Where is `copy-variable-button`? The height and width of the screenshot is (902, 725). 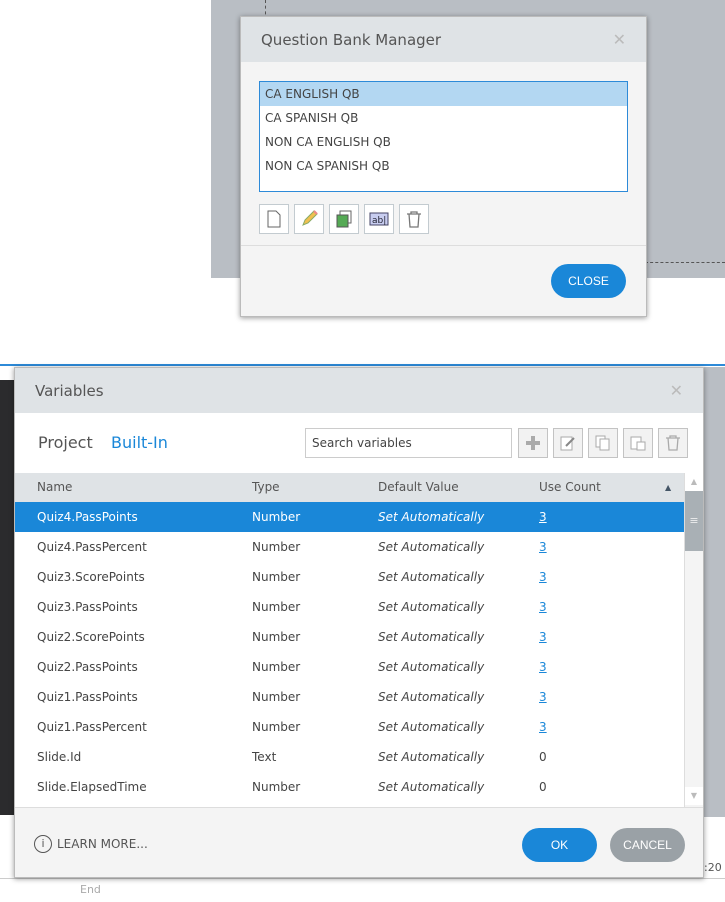 copy-variable-button is located at coordinates (603, 443).